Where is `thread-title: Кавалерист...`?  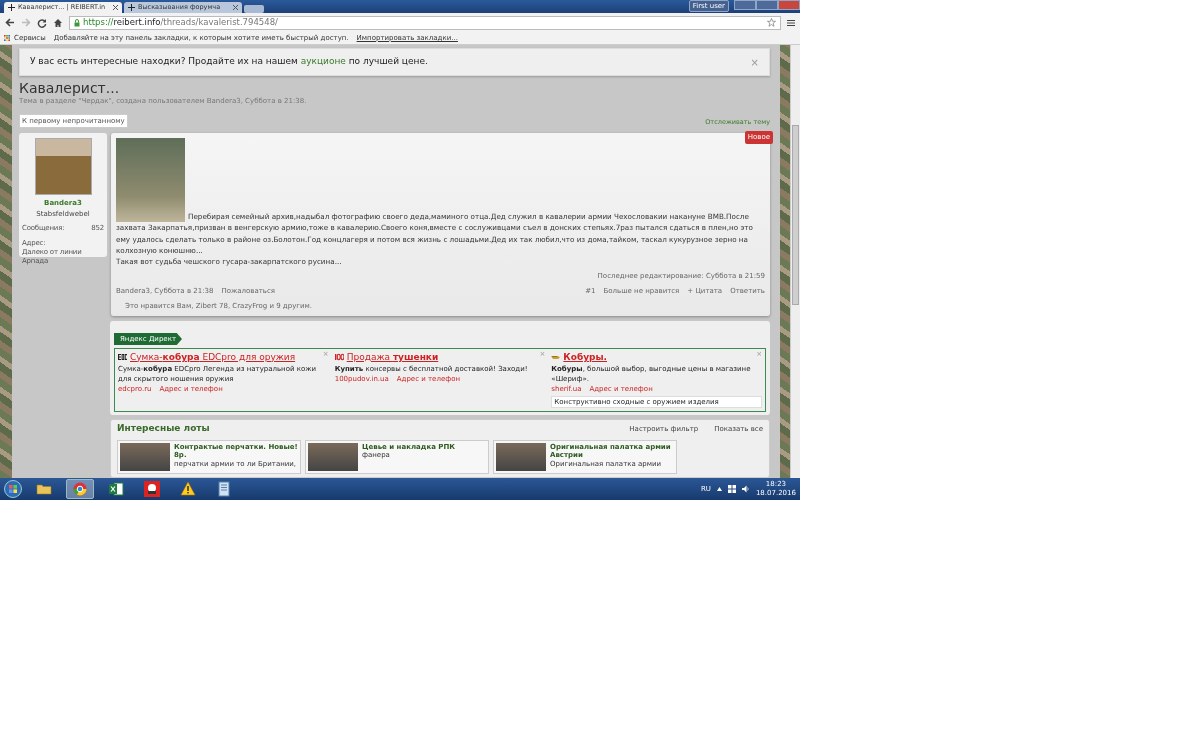 thread-title: Кавалерист... is located at coordinates (70, 88).